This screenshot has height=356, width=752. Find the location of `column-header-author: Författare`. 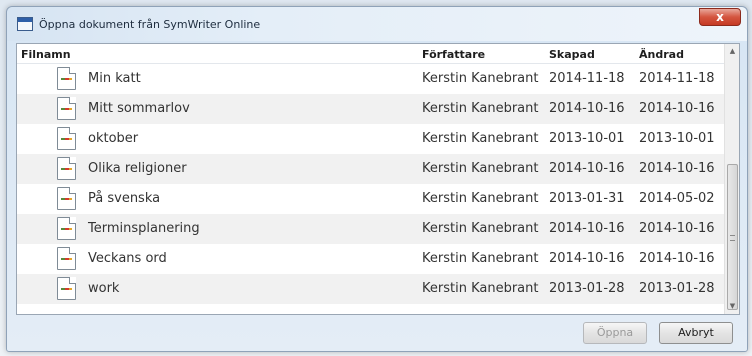

column-header-author: Författare is located at coordinates (453, 54).